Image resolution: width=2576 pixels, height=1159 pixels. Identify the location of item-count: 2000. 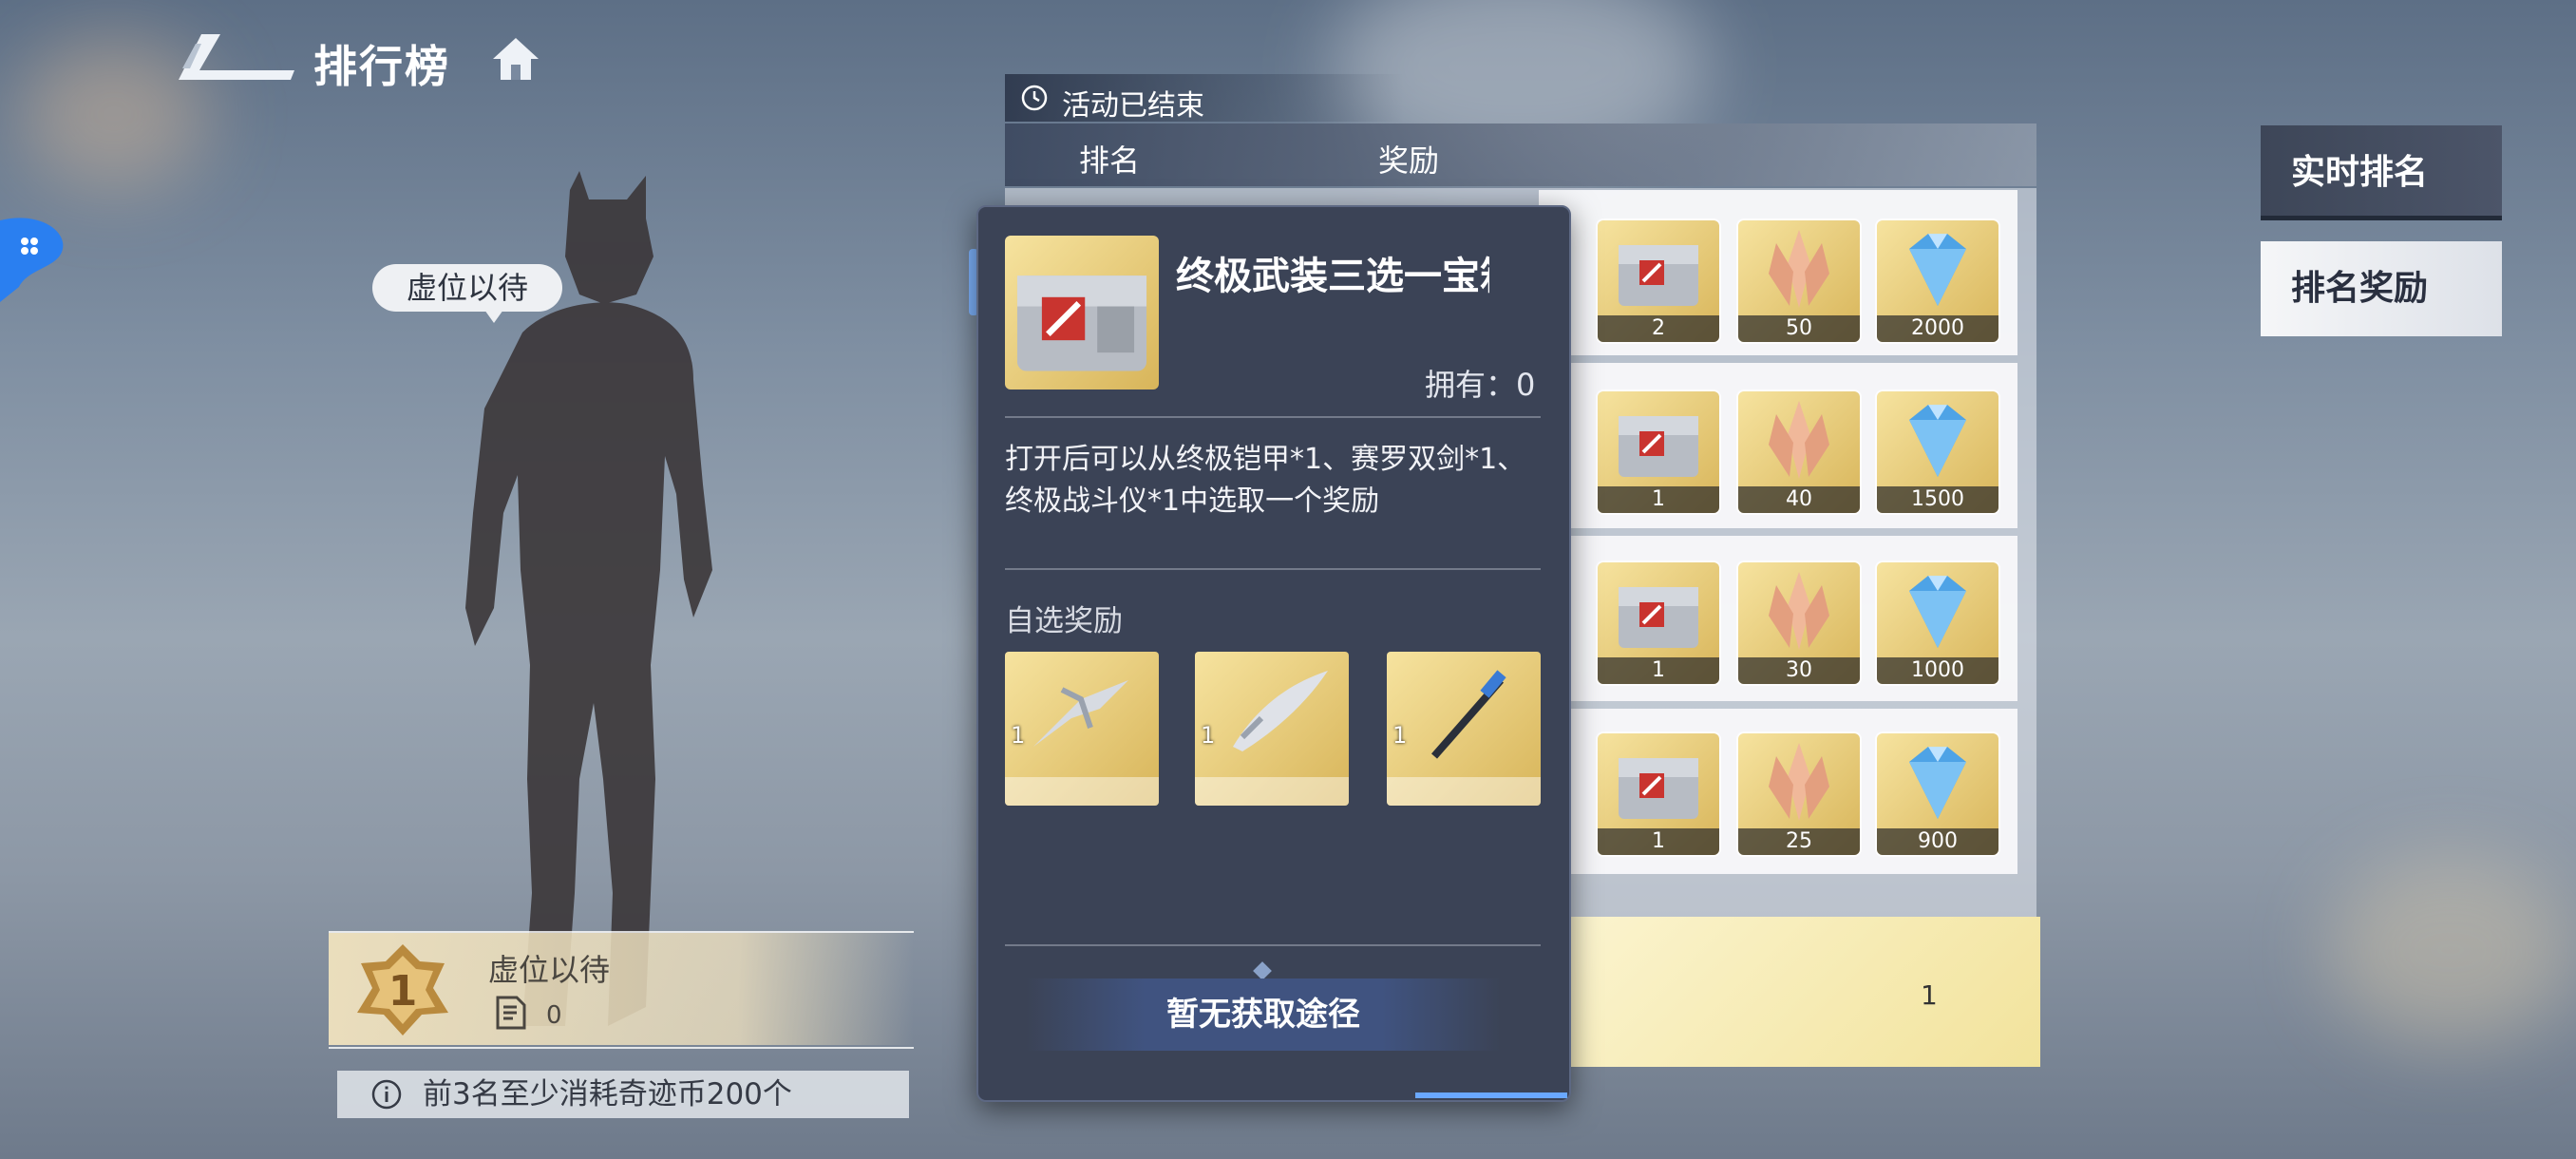
(1937, 328).